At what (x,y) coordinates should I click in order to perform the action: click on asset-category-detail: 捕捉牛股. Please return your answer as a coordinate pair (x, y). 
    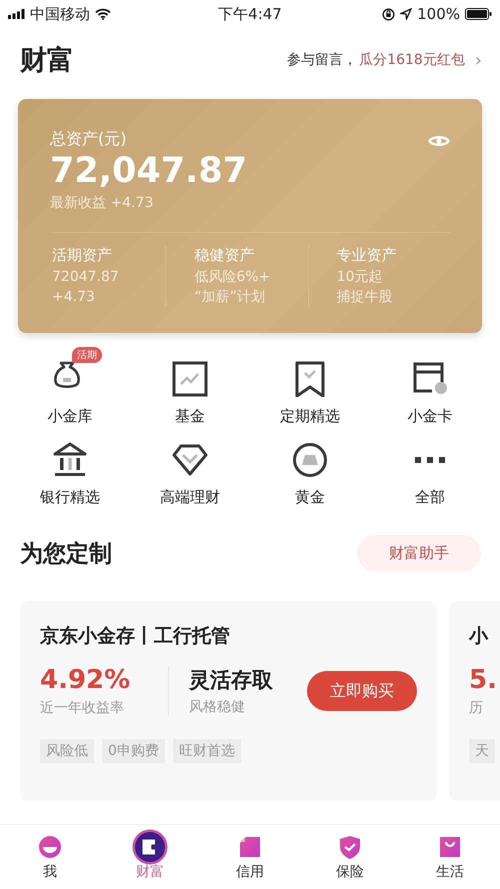
    Looking at the image, I should click on (365, 297).